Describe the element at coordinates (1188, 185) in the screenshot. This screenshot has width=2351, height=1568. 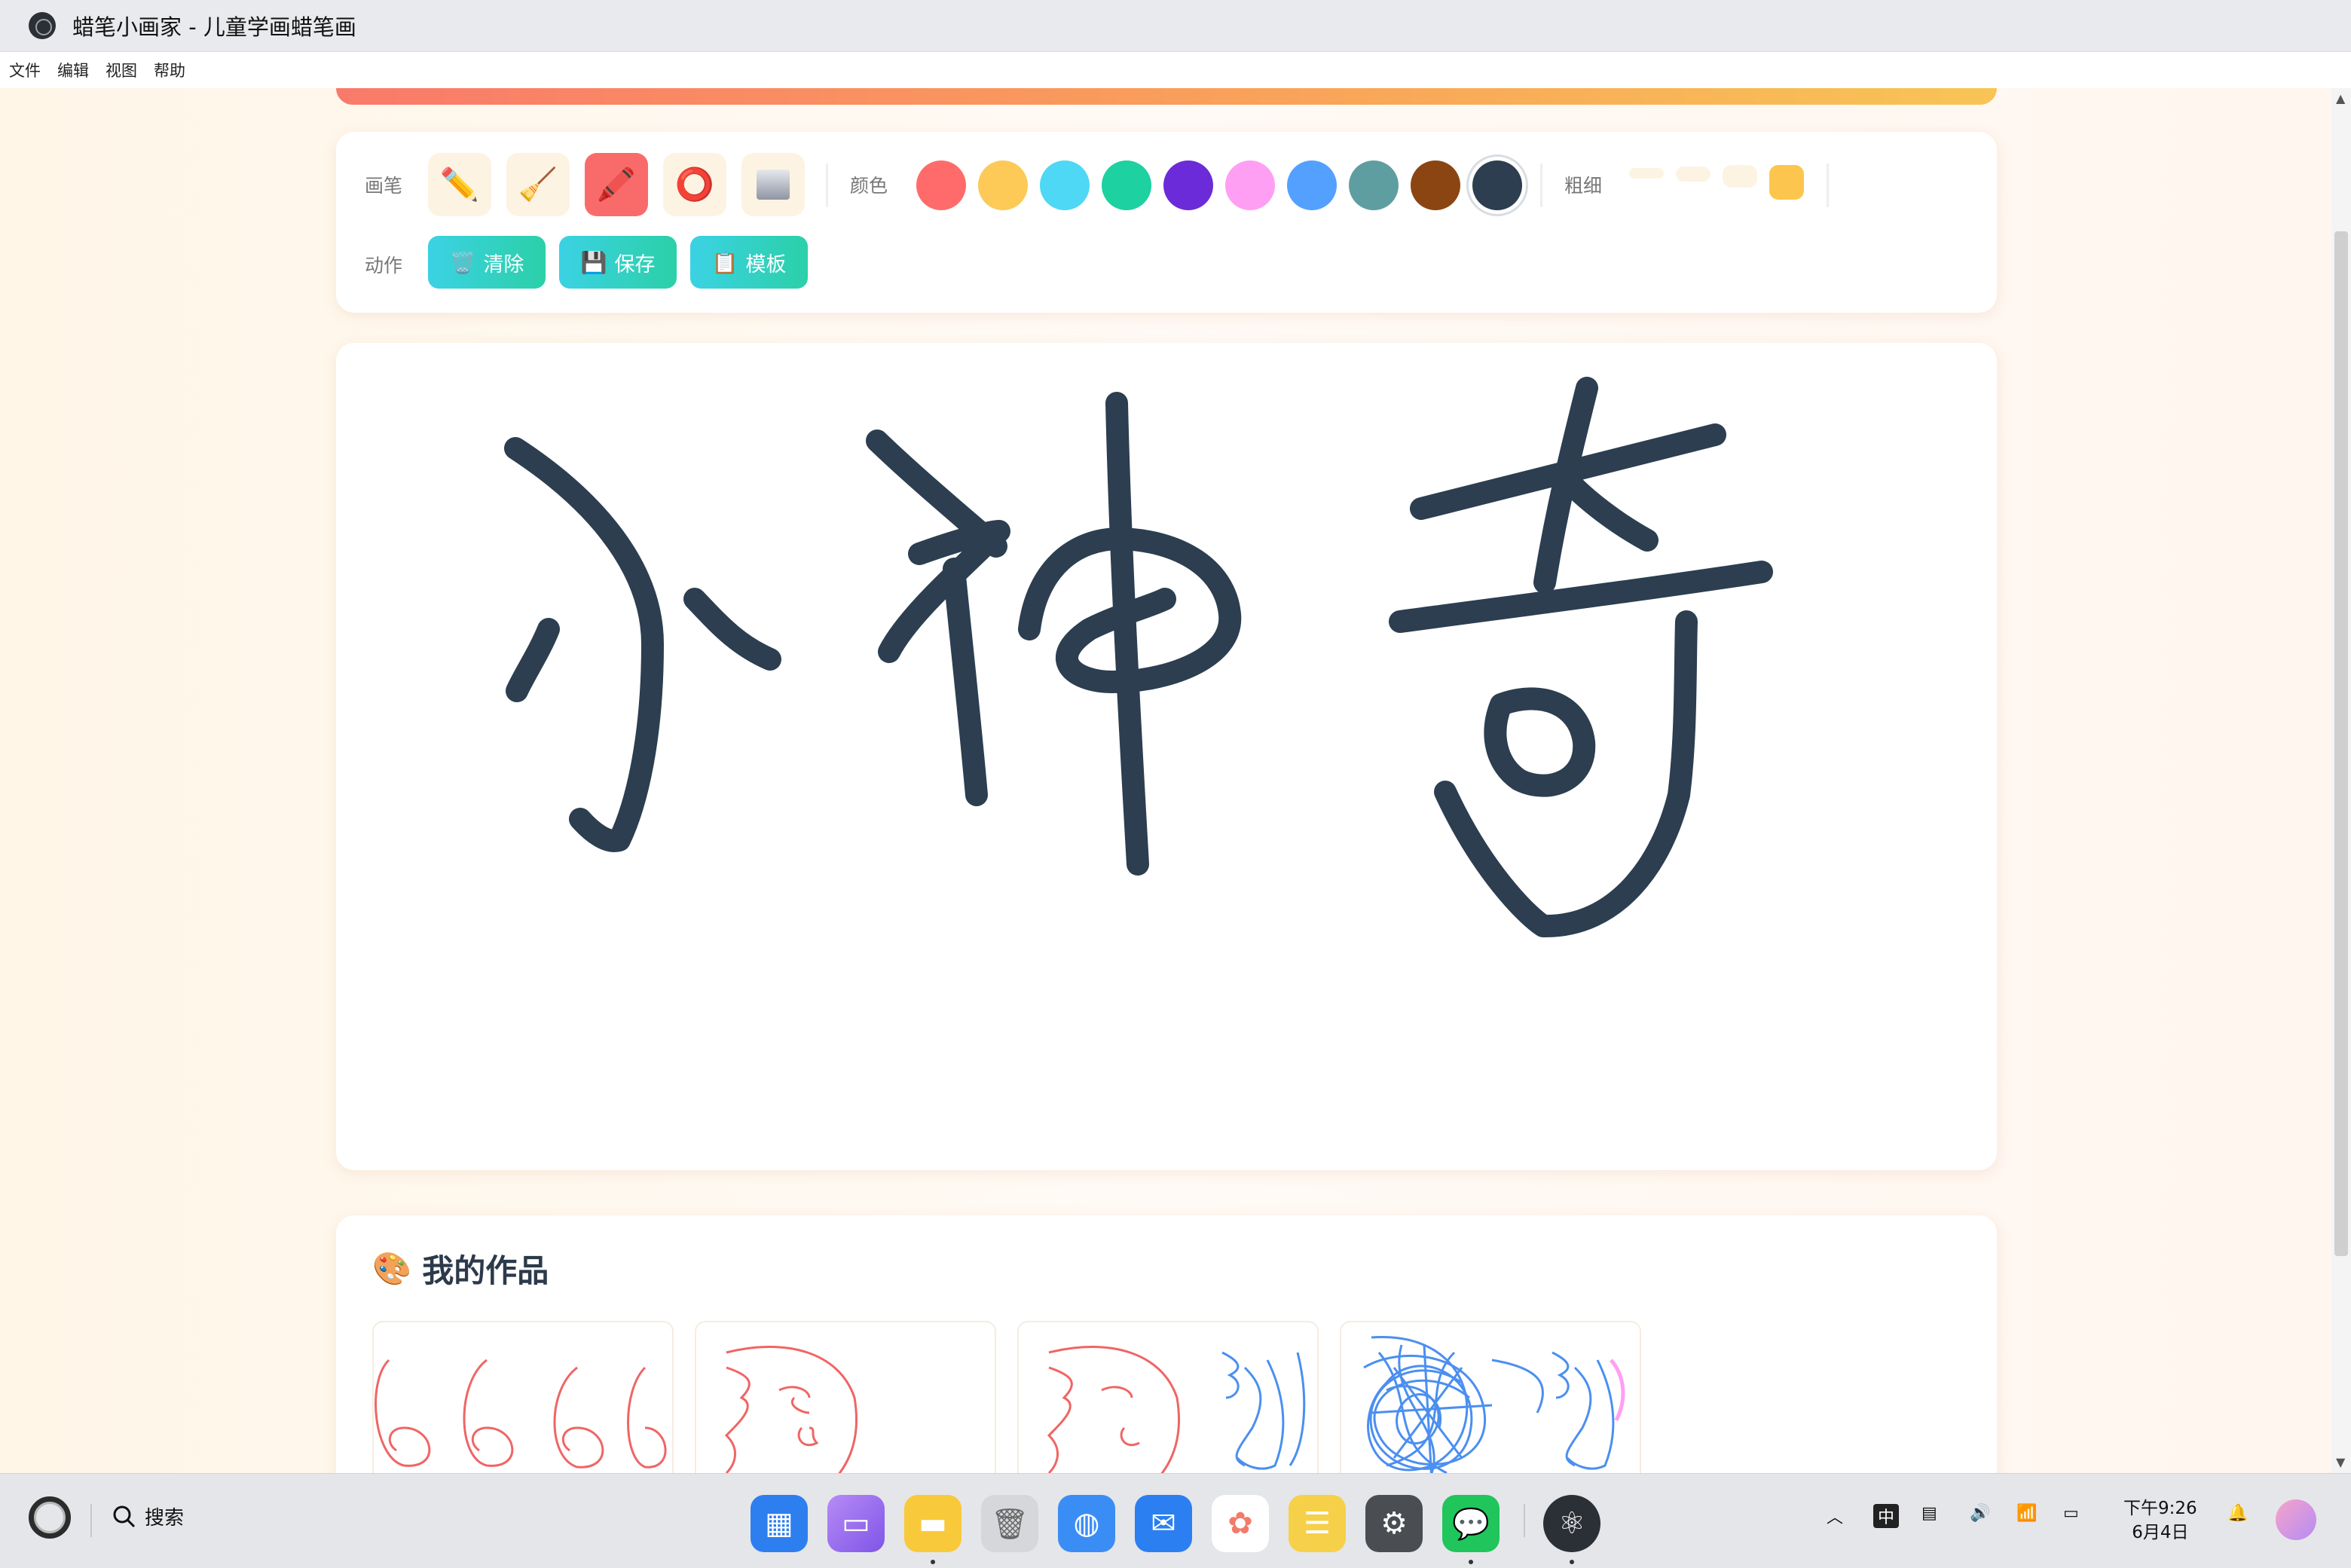
I see `color-swatch-purple` at that location.